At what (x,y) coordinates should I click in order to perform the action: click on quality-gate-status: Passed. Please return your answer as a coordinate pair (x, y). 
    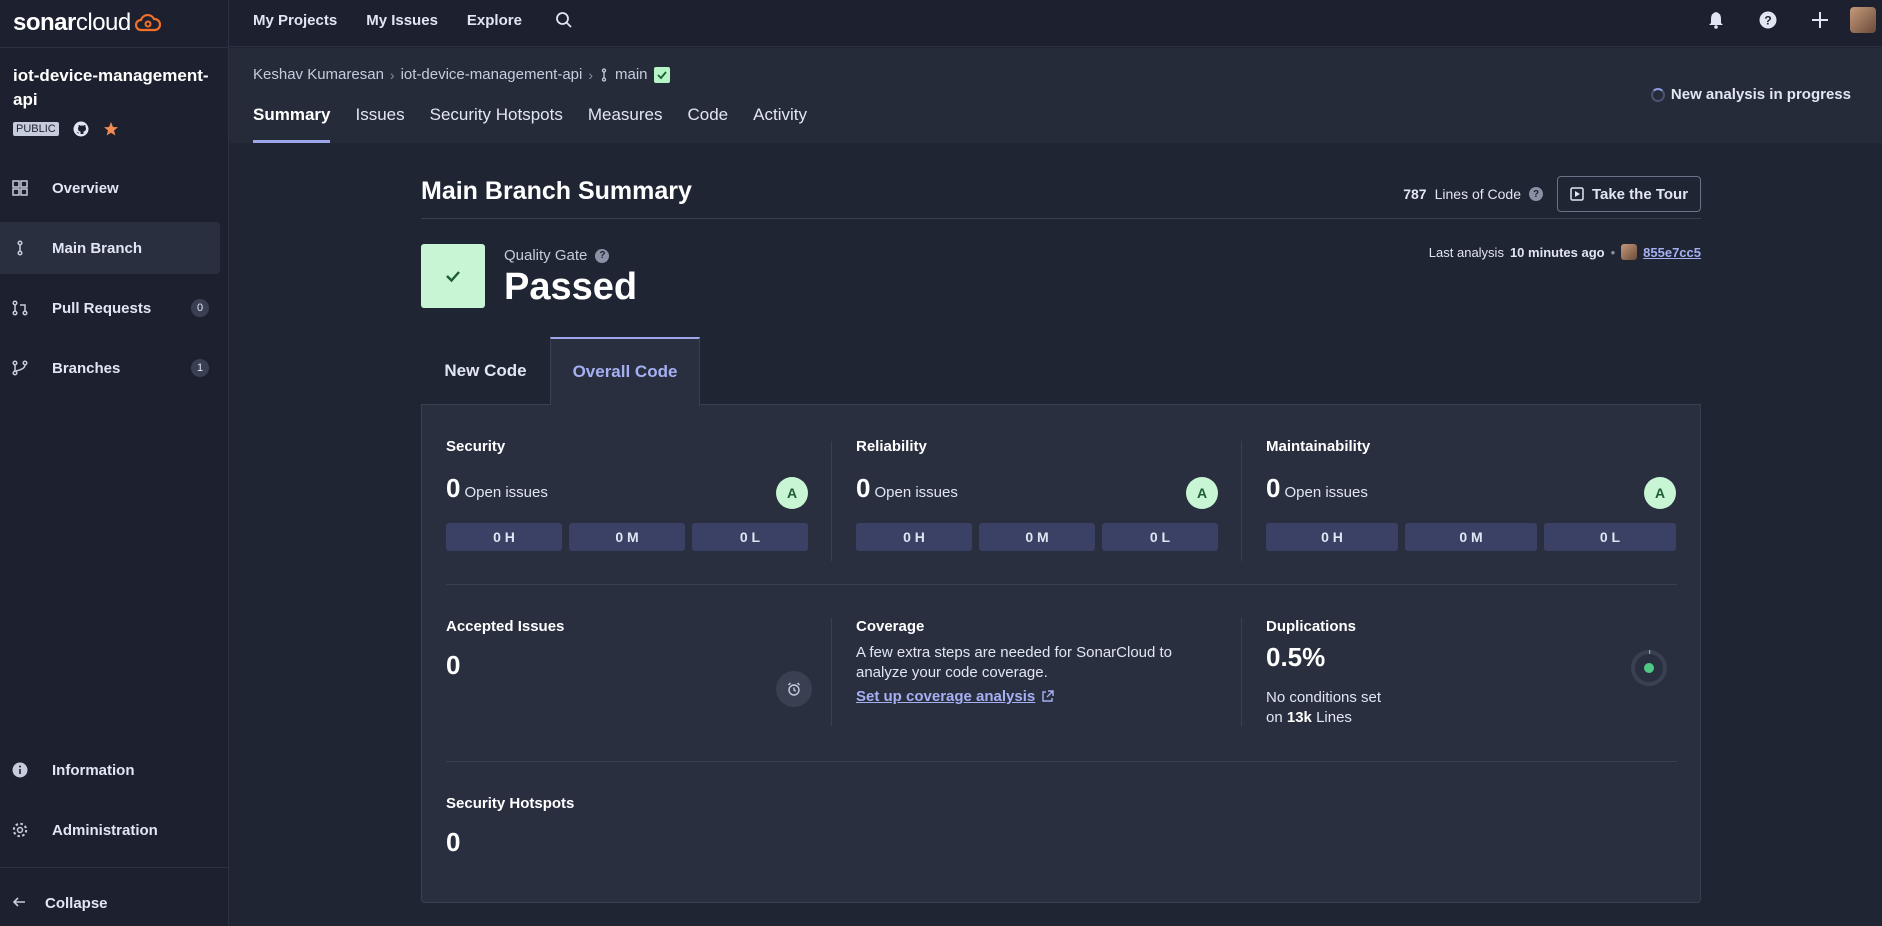
    Looking at the image, I should click on (571, 287).